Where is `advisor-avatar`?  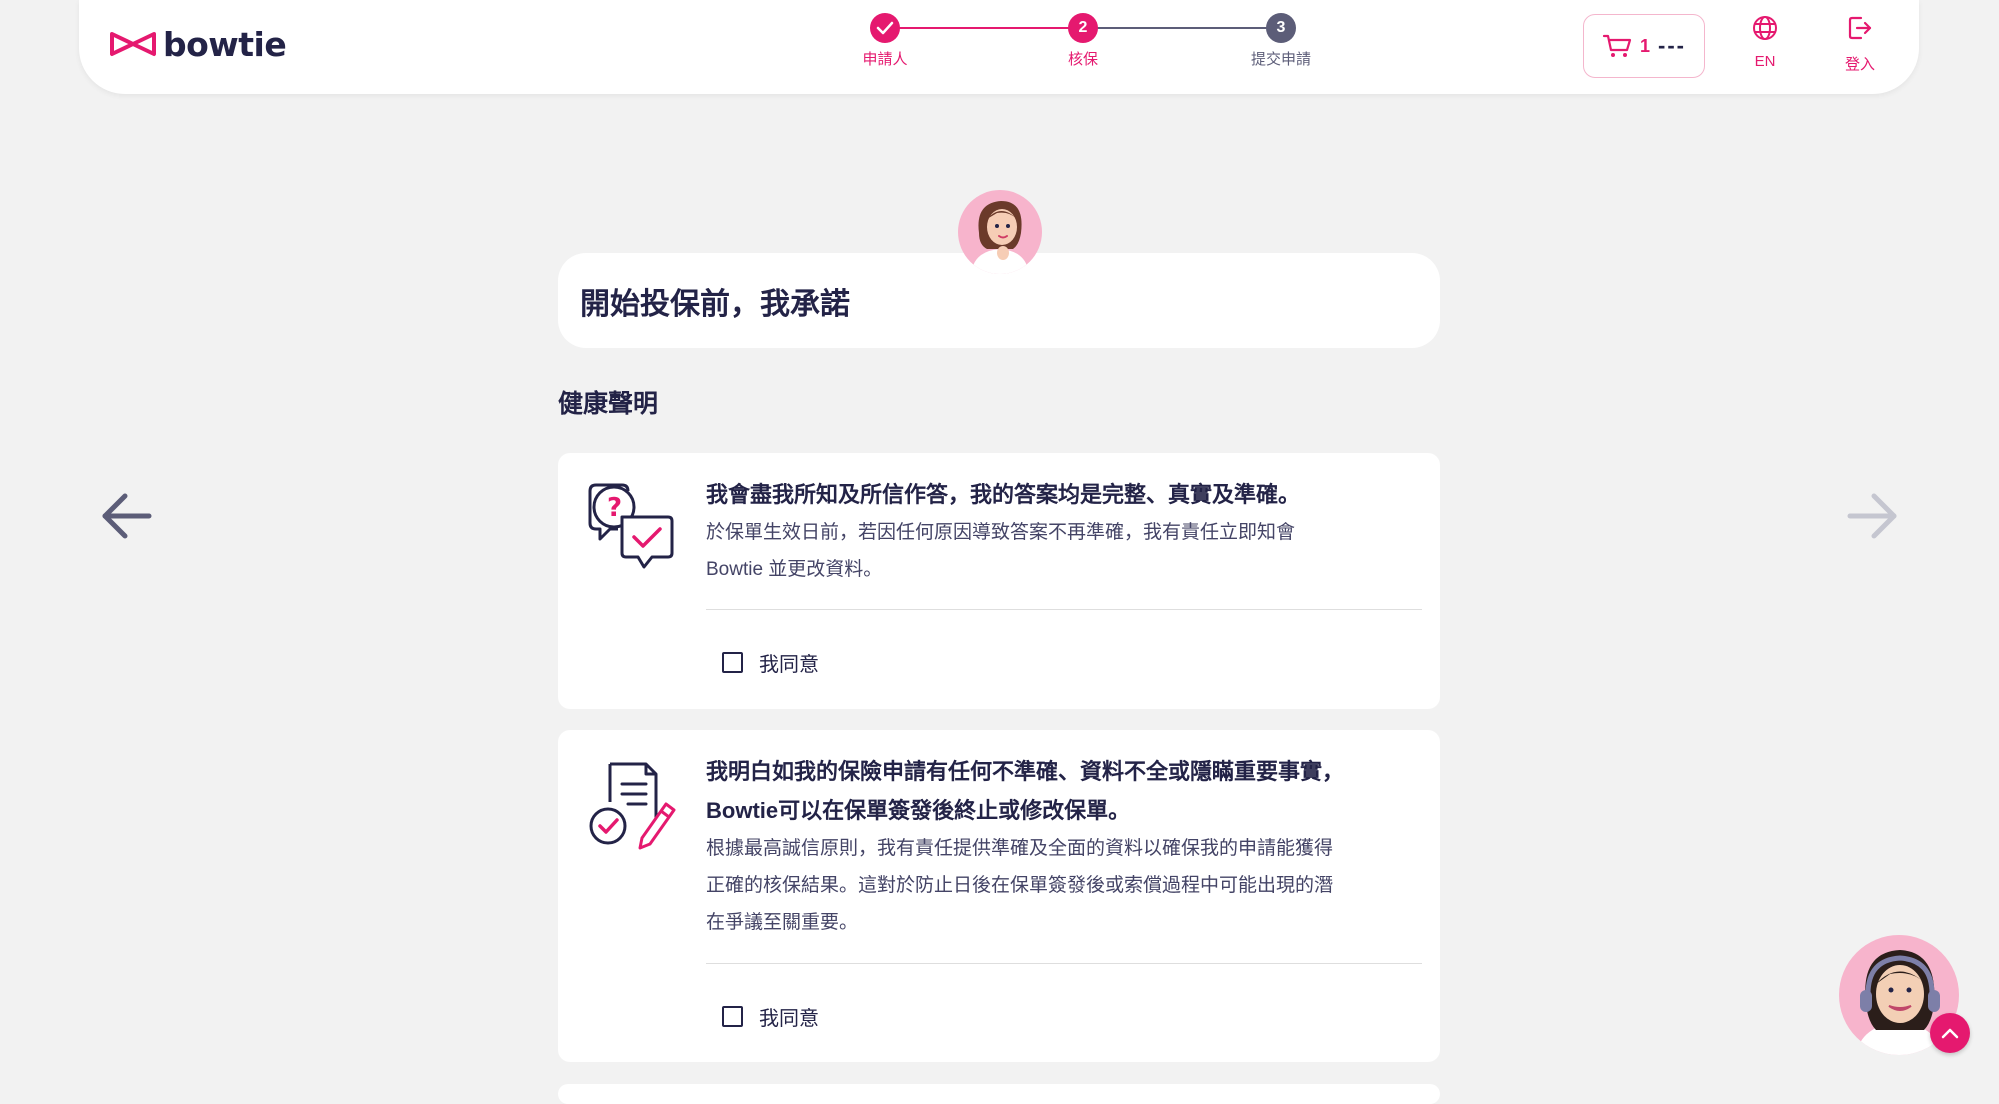
advisor-avatar is located at coordinates (1000, 232).